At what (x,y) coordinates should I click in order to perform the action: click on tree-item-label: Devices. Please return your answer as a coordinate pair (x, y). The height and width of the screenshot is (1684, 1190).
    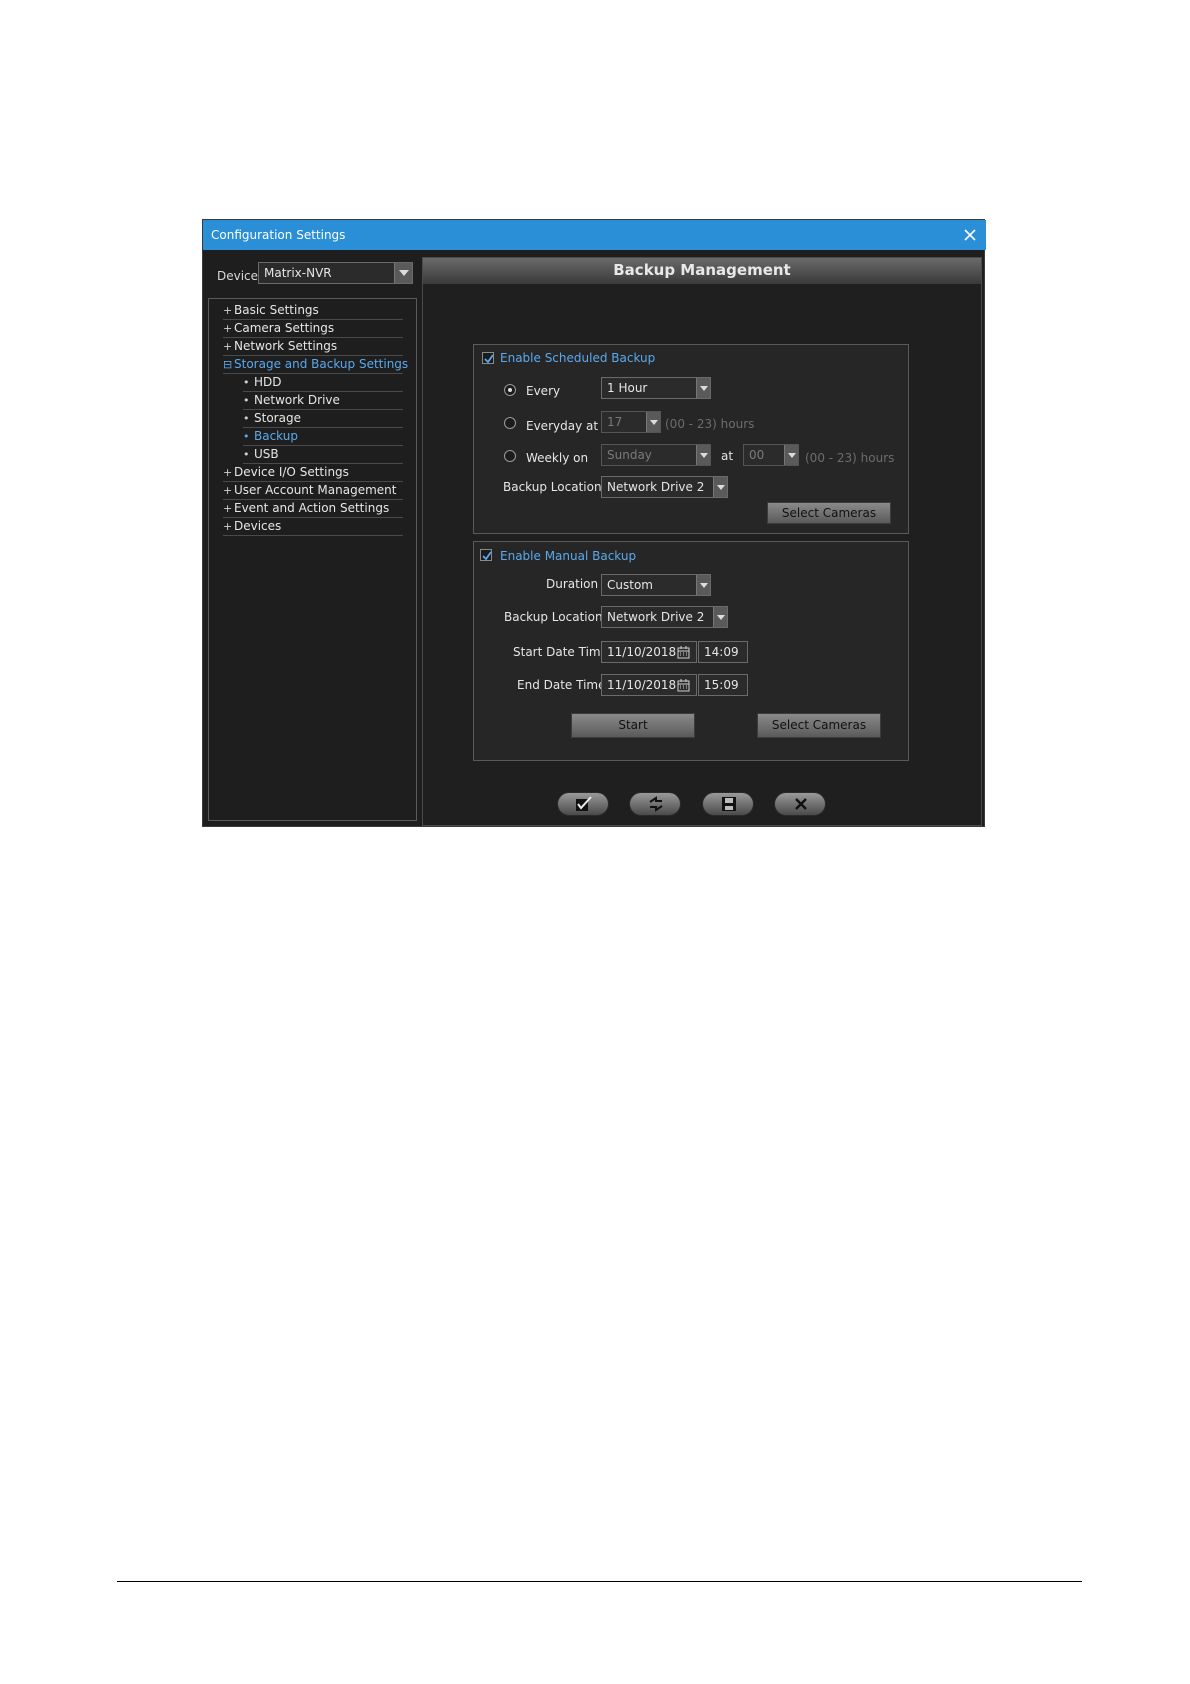
    Looking at the image, I should click on (258, 526).